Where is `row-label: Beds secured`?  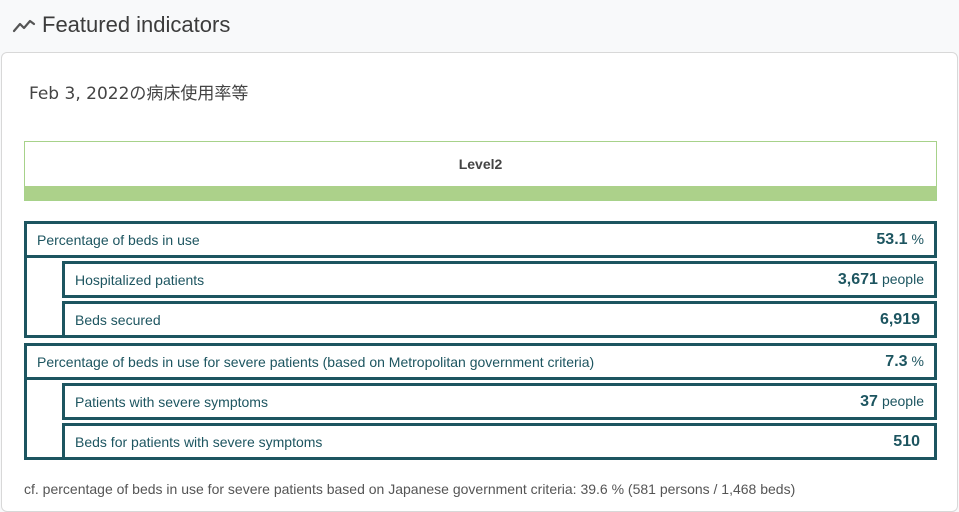
row-label: Beds secured is located at coordinates (118, 319).